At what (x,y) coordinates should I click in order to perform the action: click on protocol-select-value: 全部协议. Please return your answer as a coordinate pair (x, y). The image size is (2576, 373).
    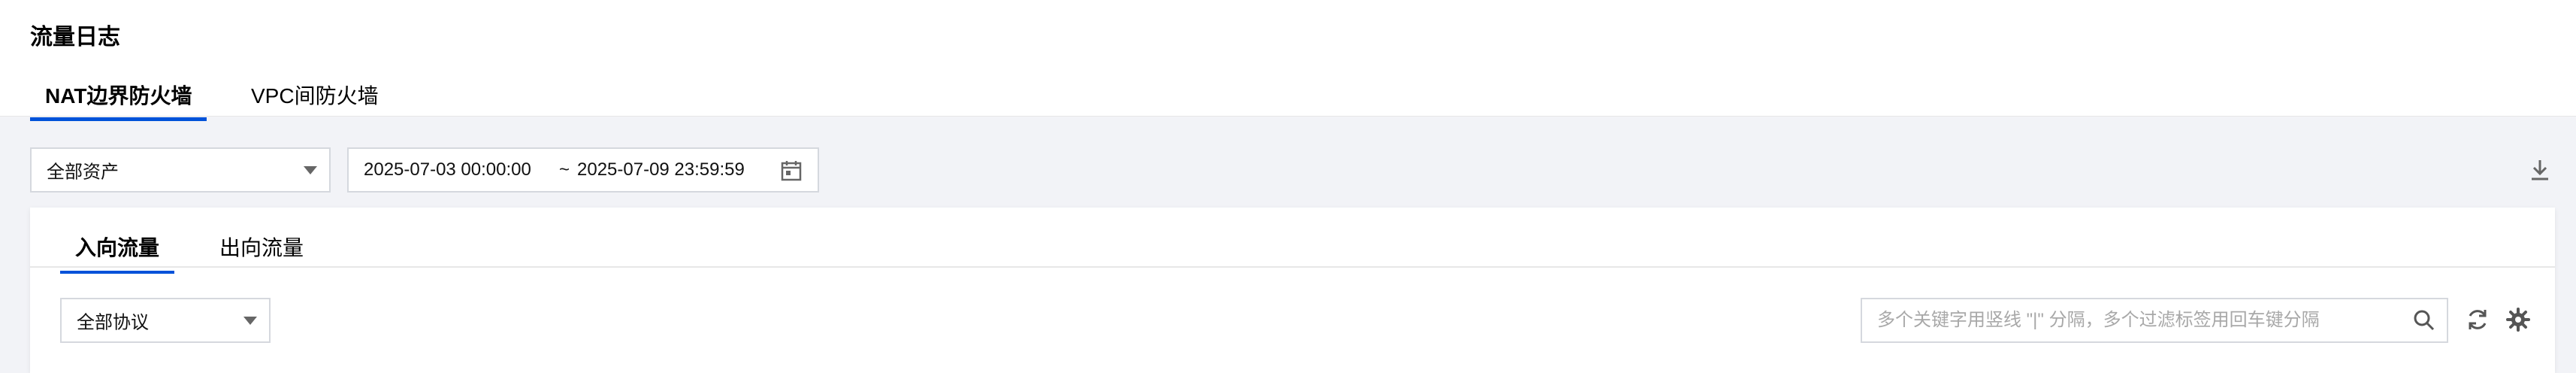
    Looking at the image, I should click on (113, 322).